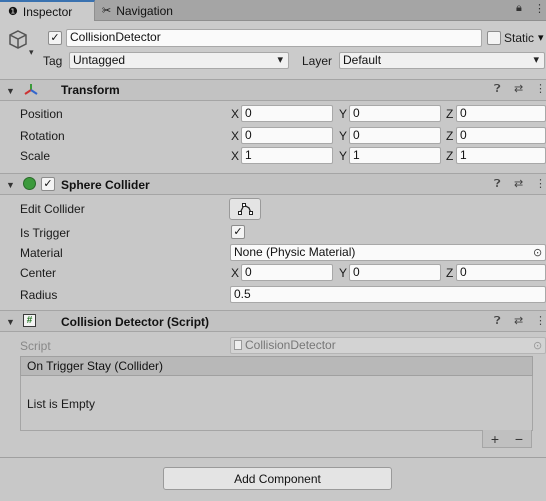 The height and width of the screenshot is (501, 546). What do you see at coordinates (395, 155) in the screenshot?
I see `scale-y-input: 1` at bounding box center [395, 155].